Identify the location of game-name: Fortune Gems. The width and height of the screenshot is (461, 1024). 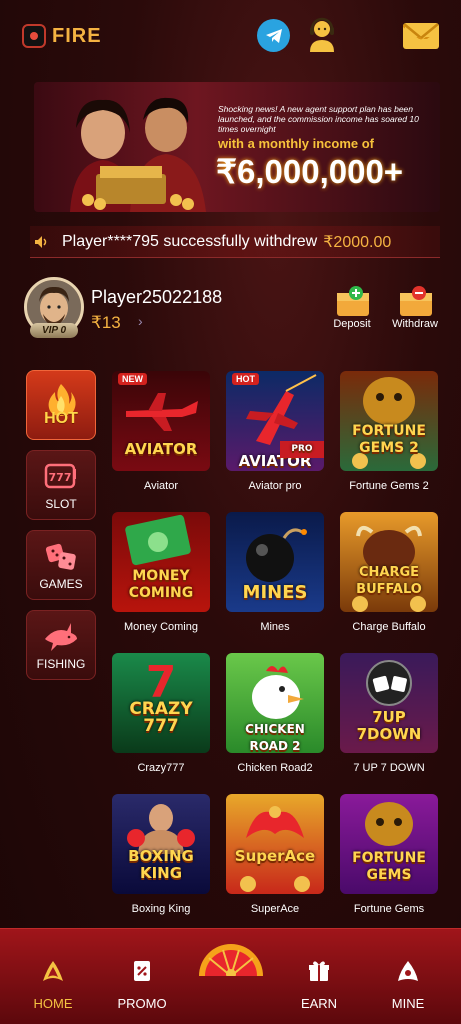
(389, 909).